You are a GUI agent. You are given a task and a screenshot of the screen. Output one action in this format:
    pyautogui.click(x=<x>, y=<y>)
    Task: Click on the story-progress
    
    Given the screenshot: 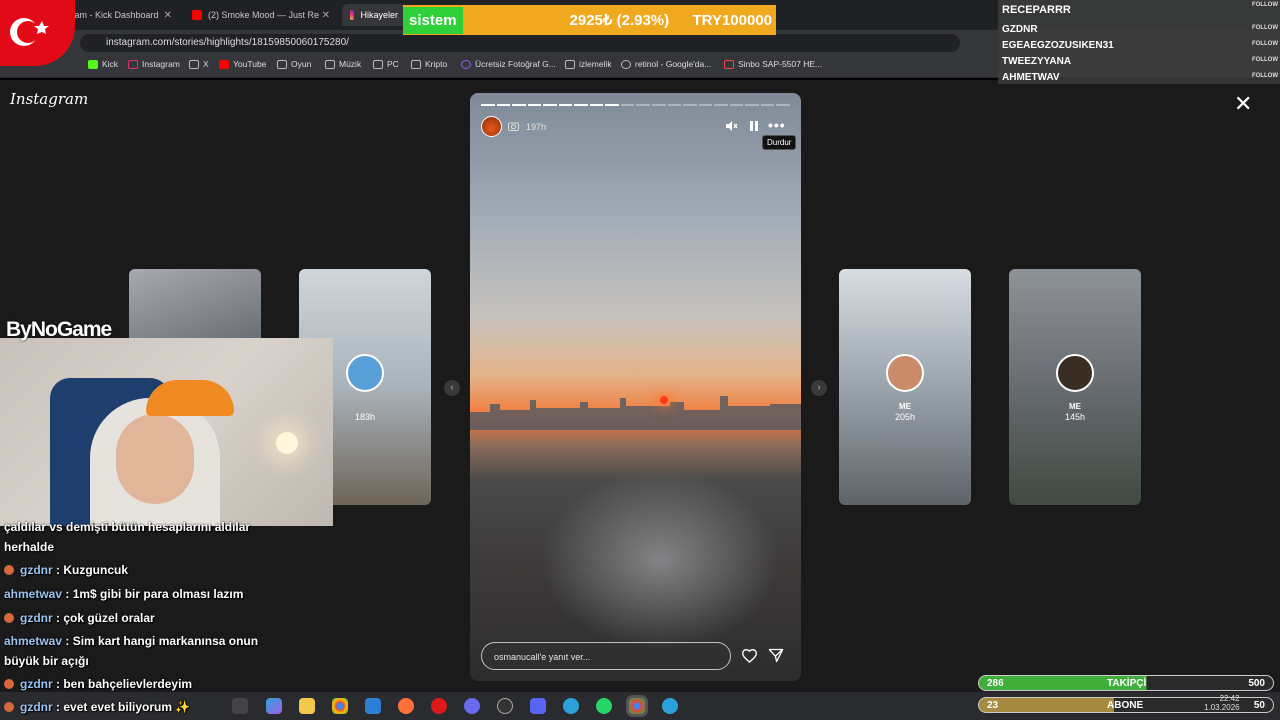 What is the action you would take?
    pyautogui.click(x=635, y=105)
    